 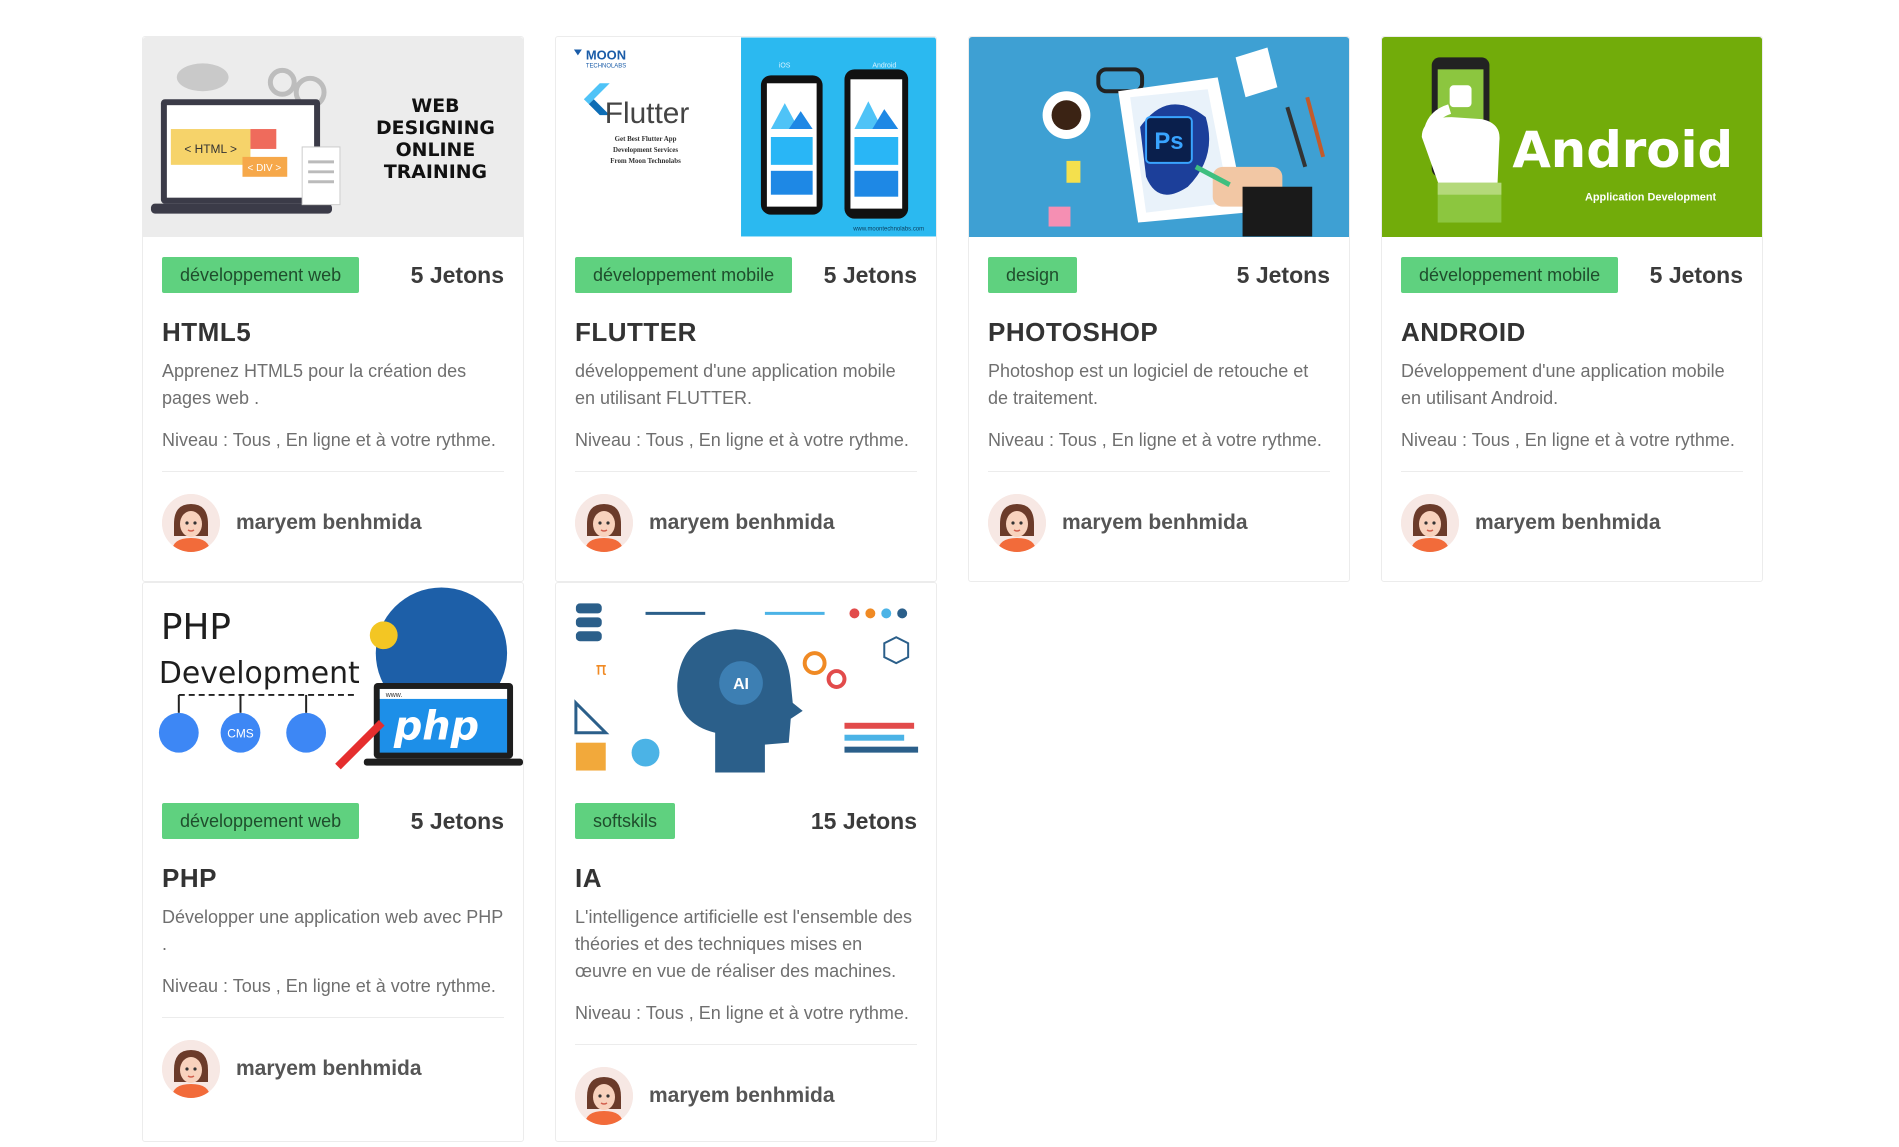 I want to click on image-text: ONLINE, so click(x=436, y=150).